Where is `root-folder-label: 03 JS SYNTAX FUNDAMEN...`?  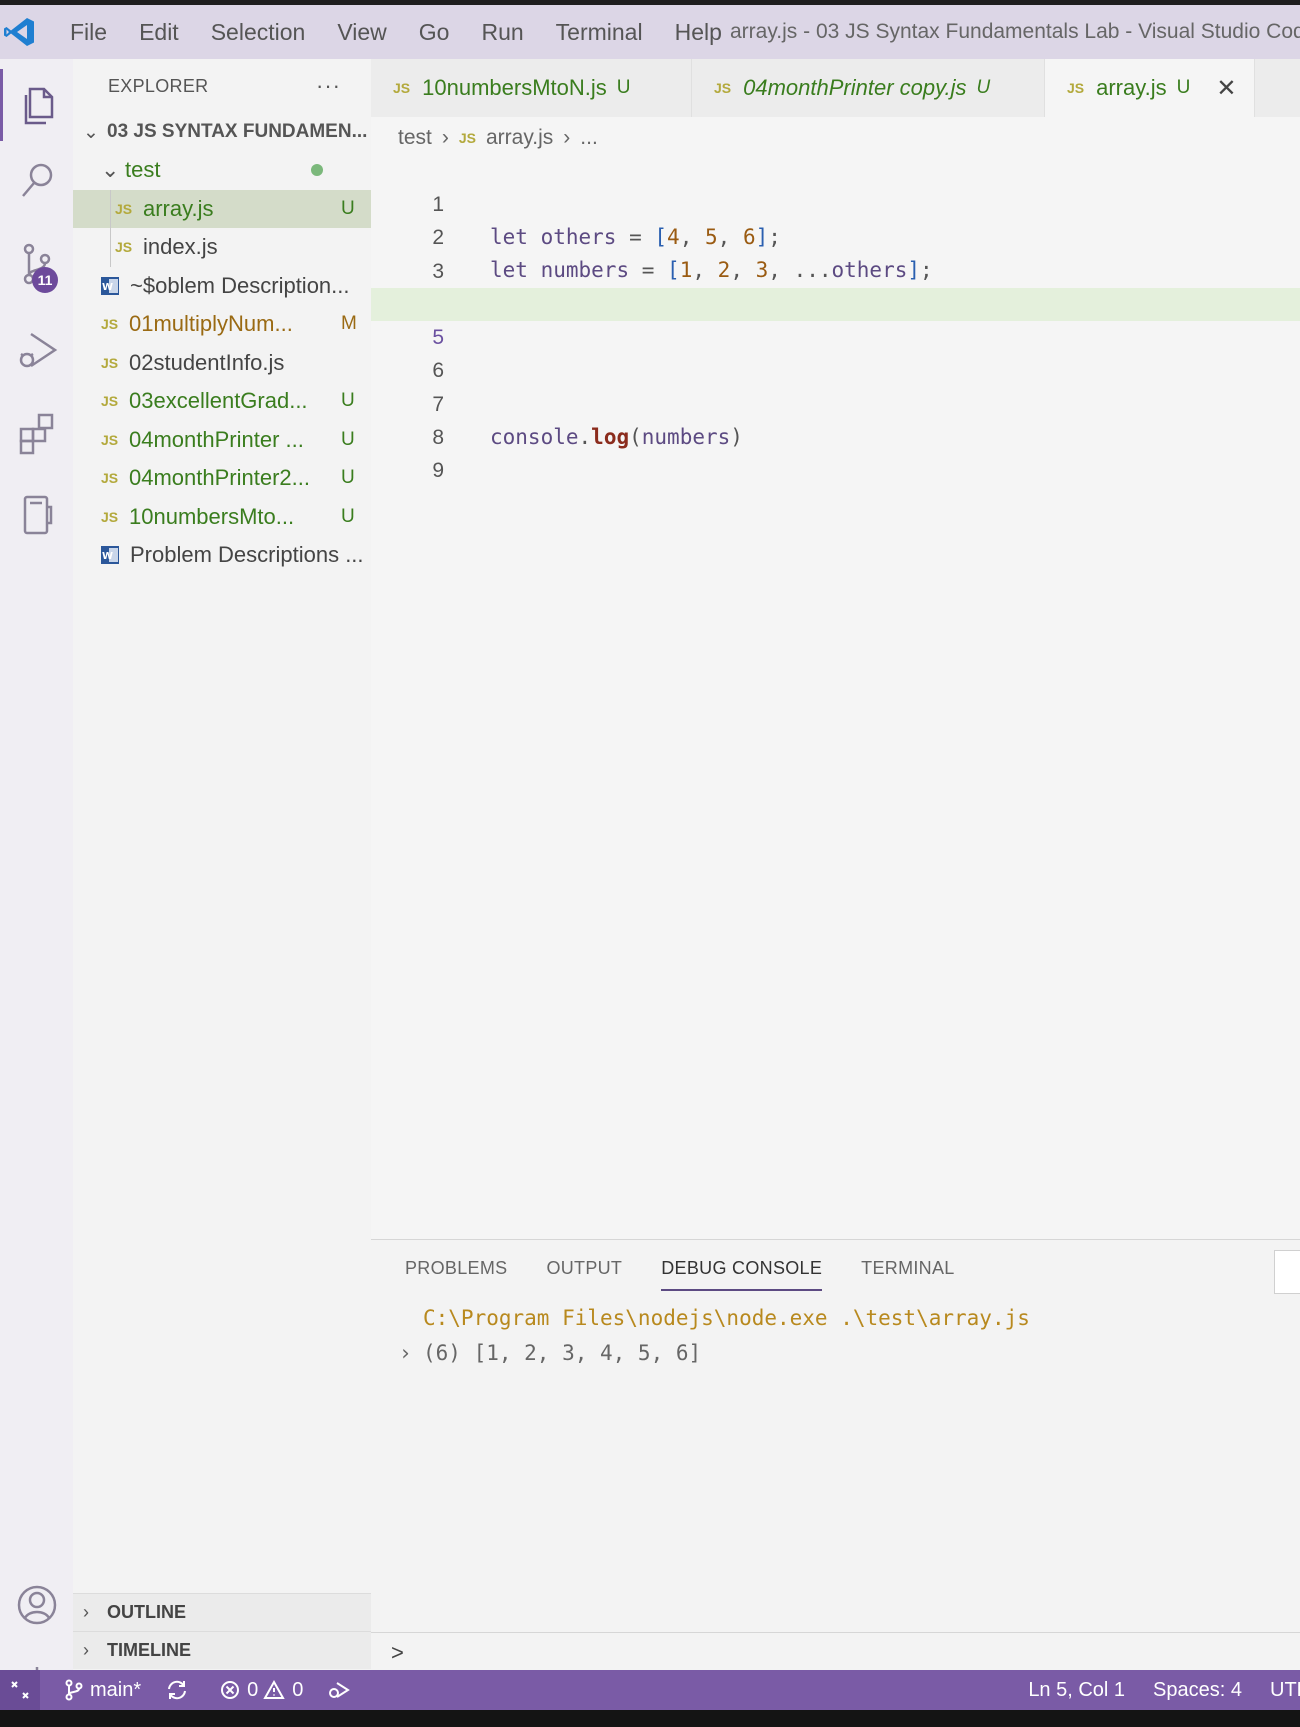
root-folder-label: 03 JS SYNTAX FUNDAMEN... is located at coordinates (237, 131).